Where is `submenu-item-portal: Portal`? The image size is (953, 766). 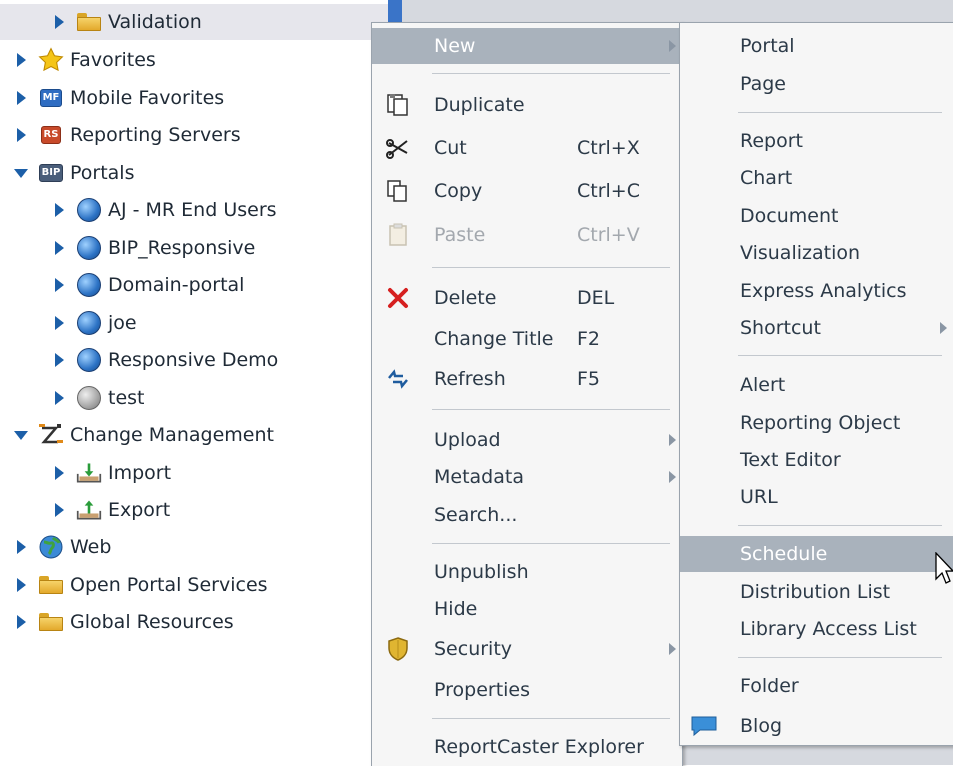
submenu-item-portal: Portal is located at coordinates (816, 46).